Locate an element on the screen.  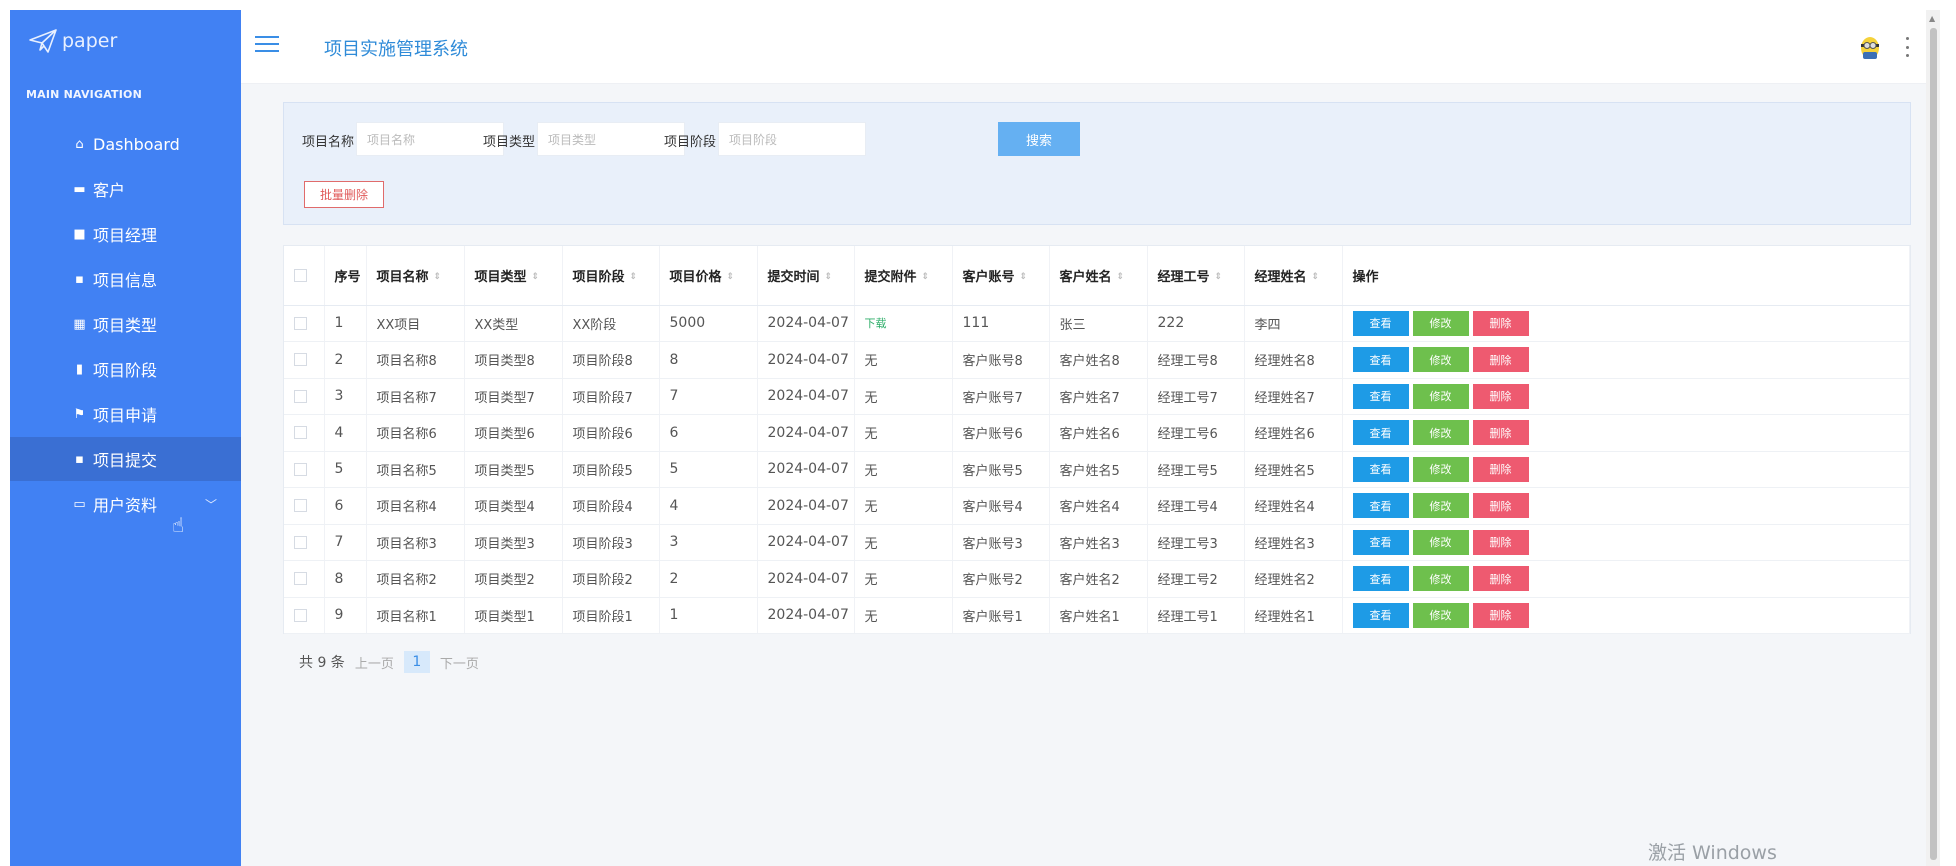
column-header: 项目类型 ⇕ is located at coordinates (513, 276).